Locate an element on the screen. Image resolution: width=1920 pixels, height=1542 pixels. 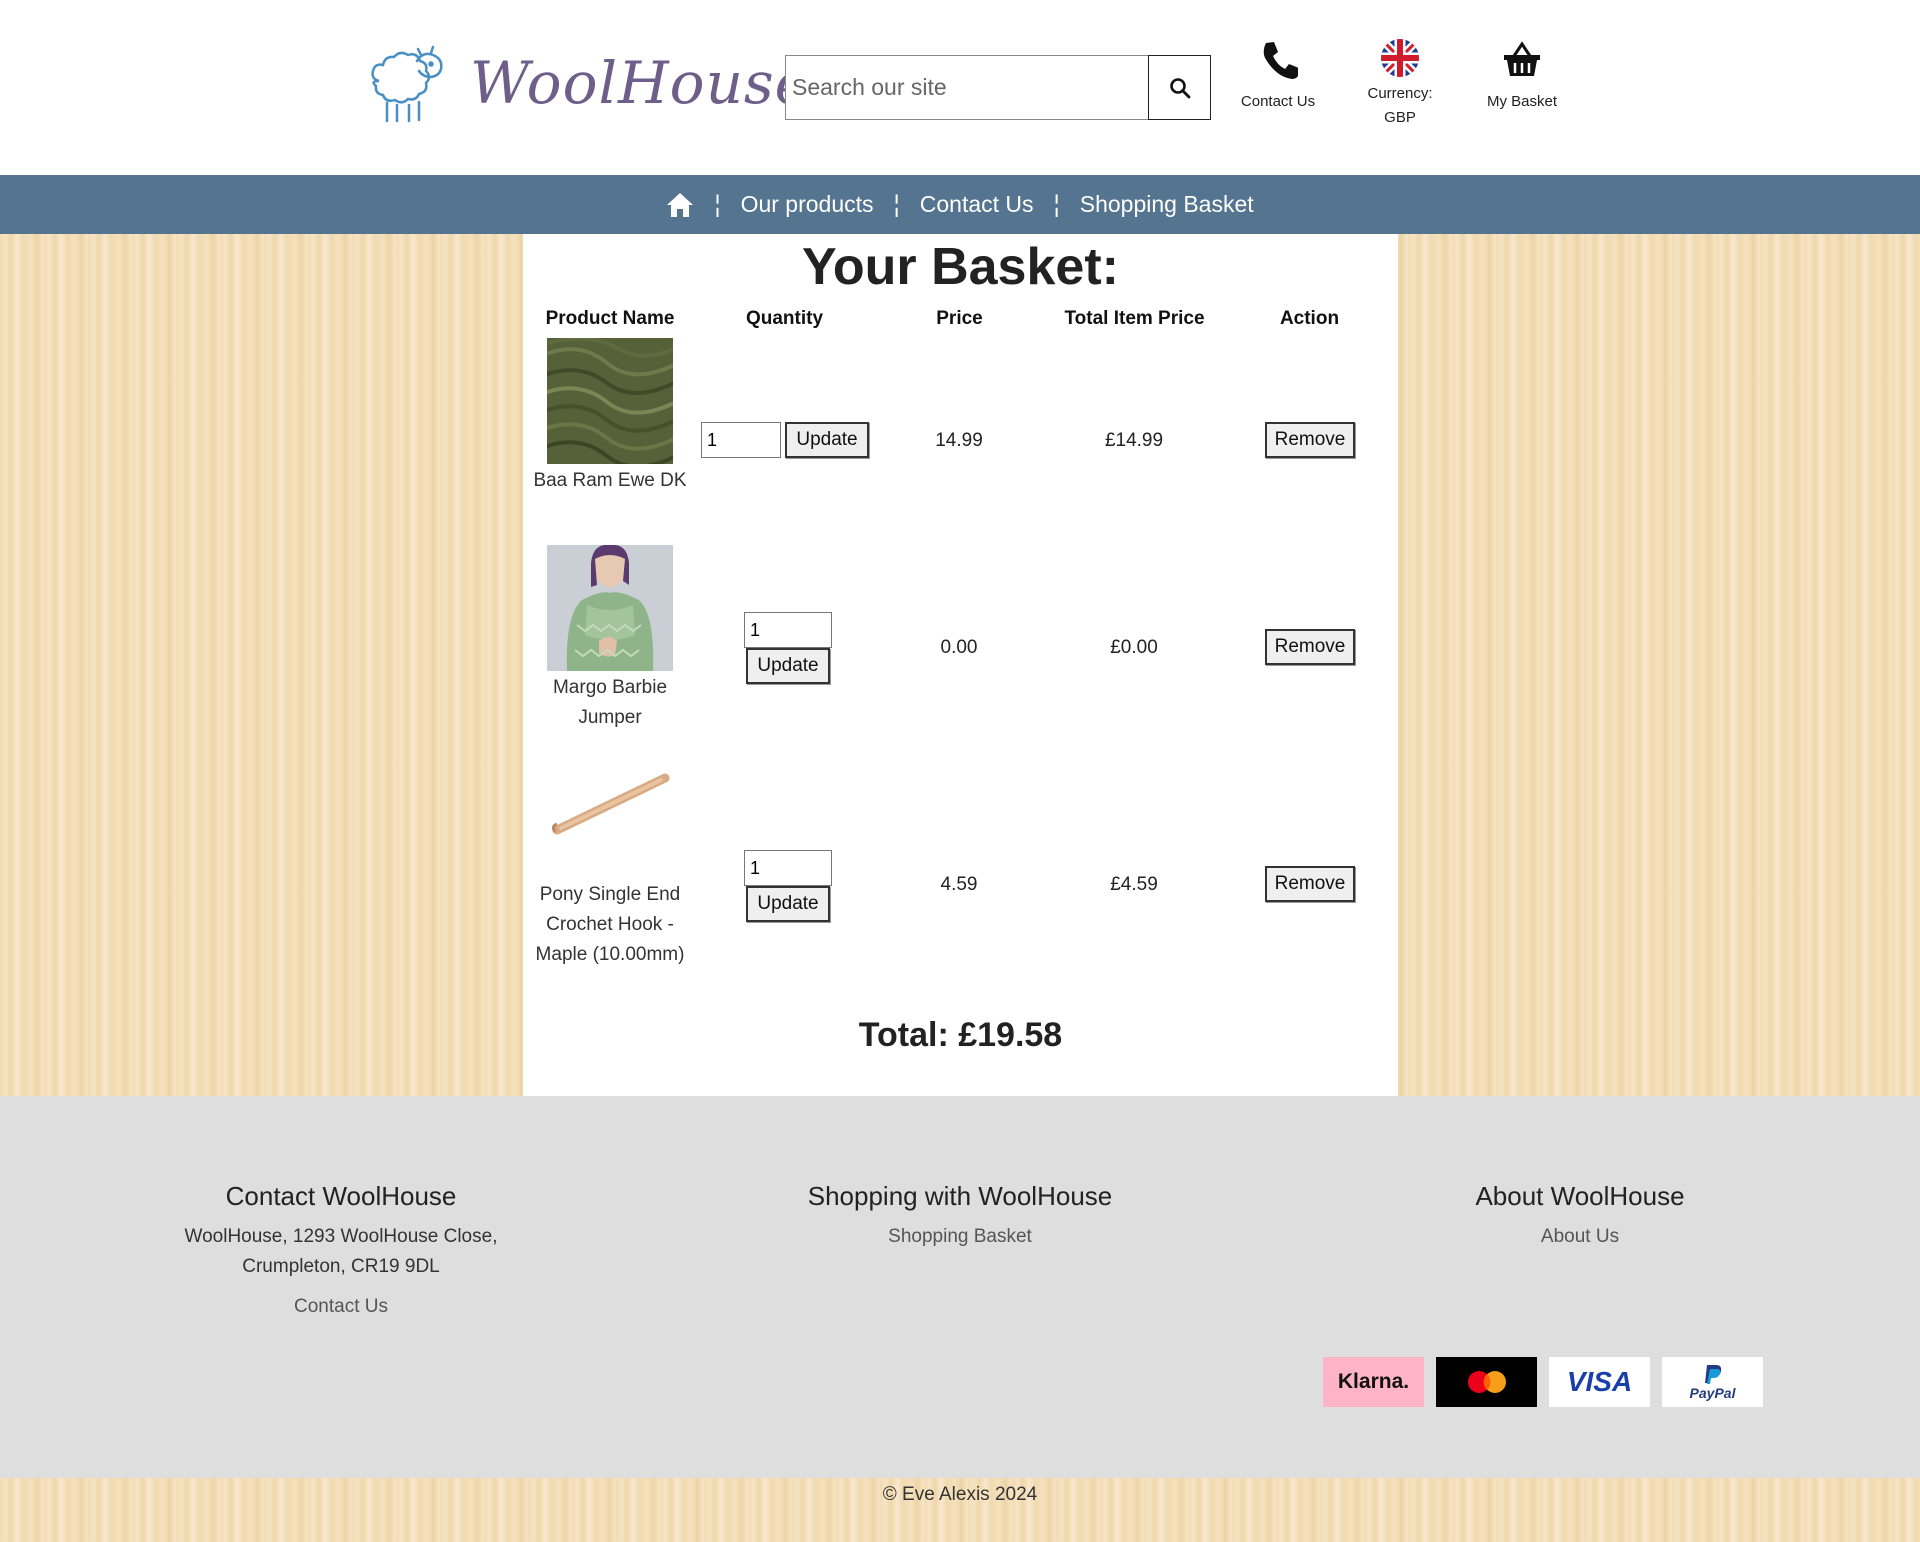
basket-total: Total: £19.58 is located at coordinates (960, 1035).